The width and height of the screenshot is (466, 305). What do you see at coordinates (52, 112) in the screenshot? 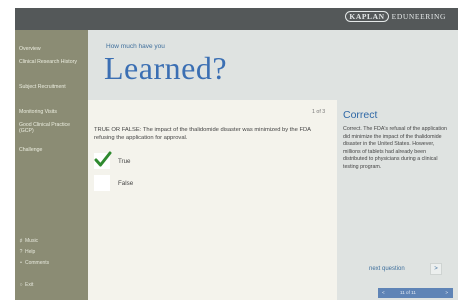
I see `sidebar-item-monitoring-visits: Monitoring Visits` at bounding box center [52, 112].